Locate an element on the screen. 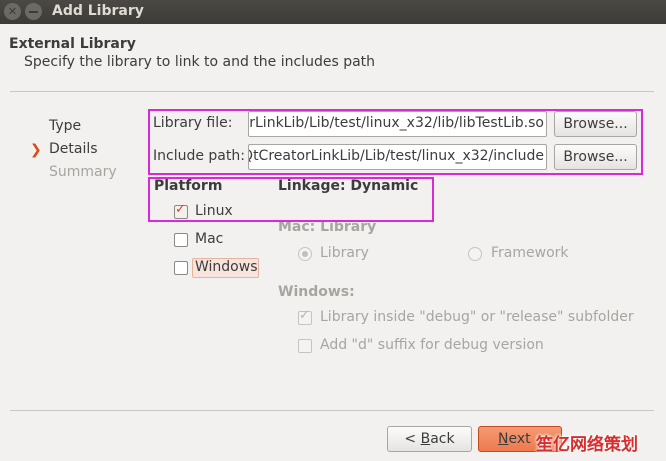 Image resolution: width=666 pixels, height=461 pixels. step-type: Type is located at coordinates (65, 126).